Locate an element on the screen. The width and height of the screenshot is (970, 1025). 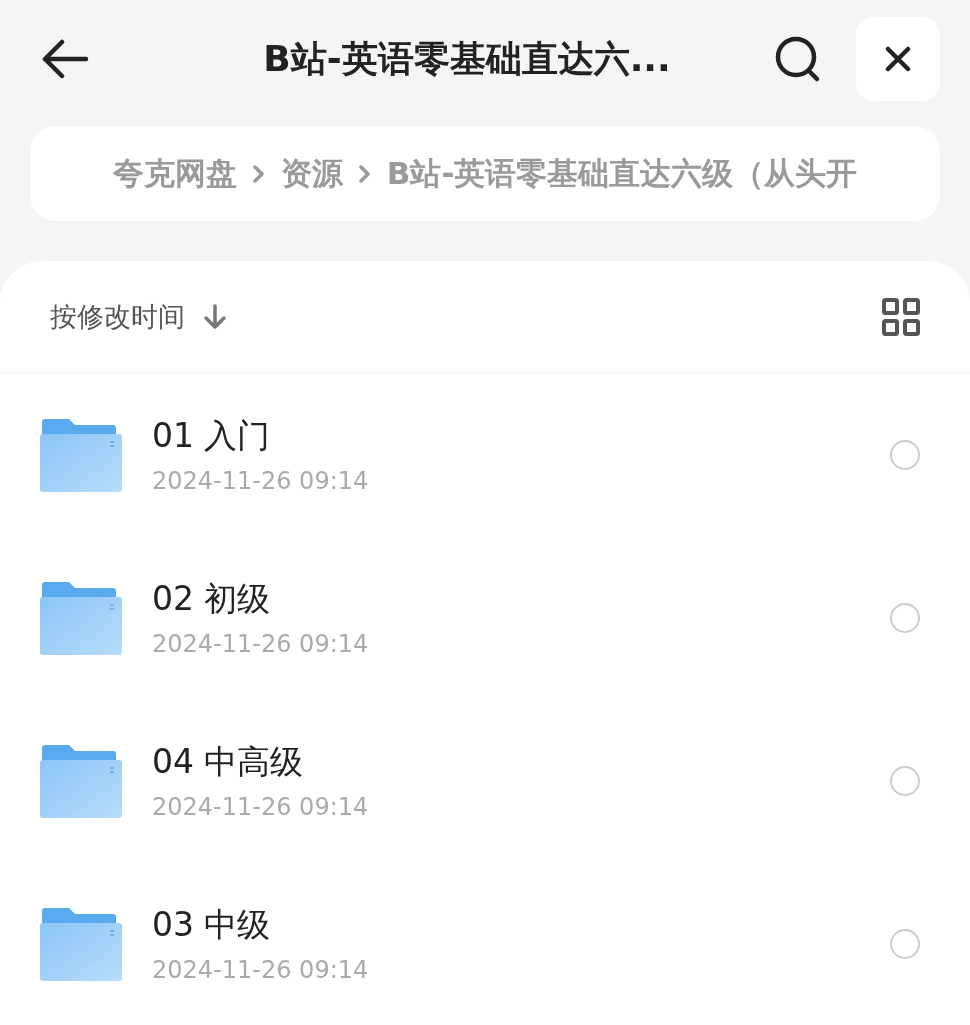
folder-name: 02 初级 is located at coordinates (212, 599).